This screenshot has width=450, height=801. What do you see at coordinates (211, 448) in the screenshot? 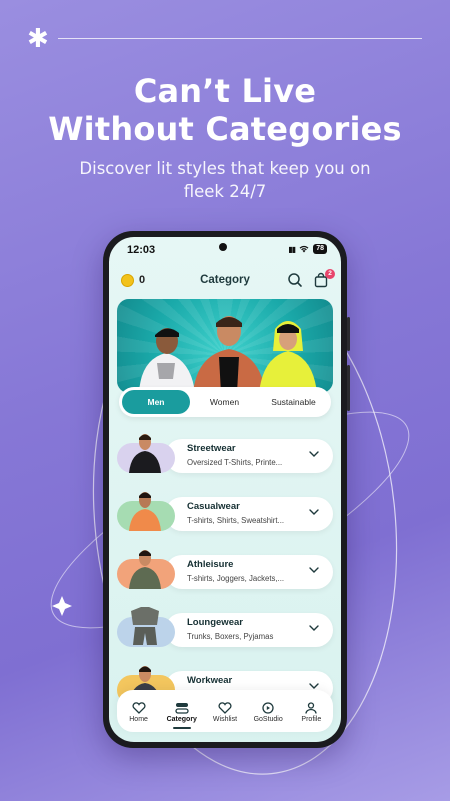
I see `category-name: Streetwear` at bounding box center [211, 448].